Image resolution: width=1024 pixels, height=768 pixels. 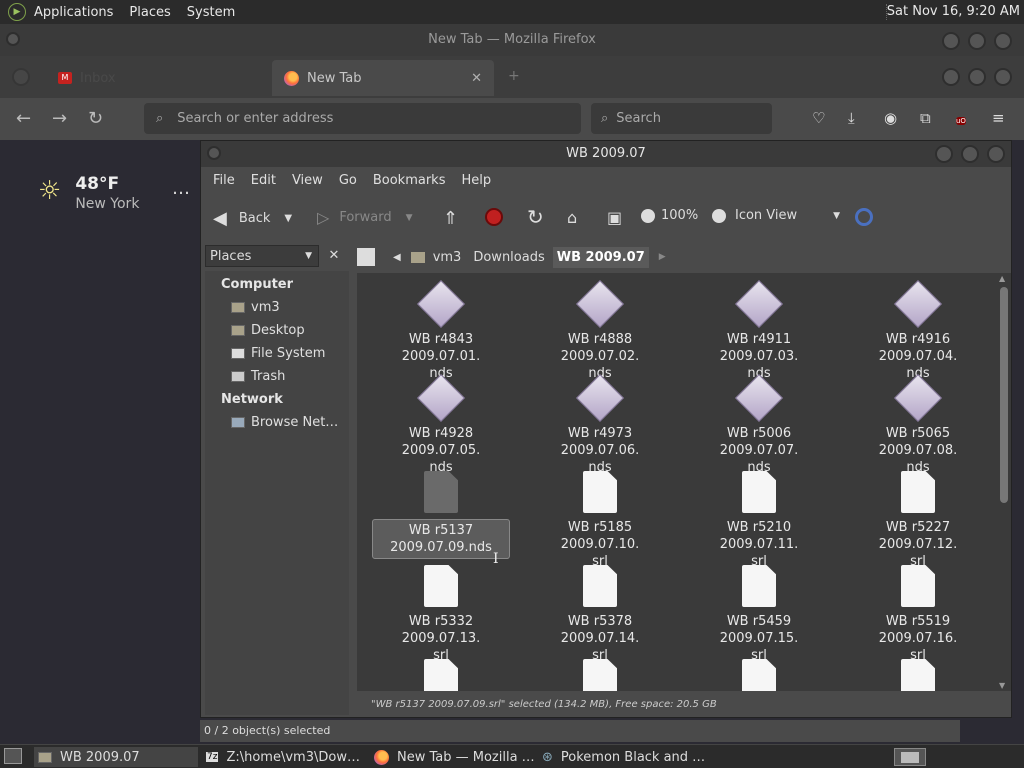 What do you see at coordinates (681, 118) in the screenshot?
I see `search-bar: ⌕ Search` at bounding box center [681, 118].